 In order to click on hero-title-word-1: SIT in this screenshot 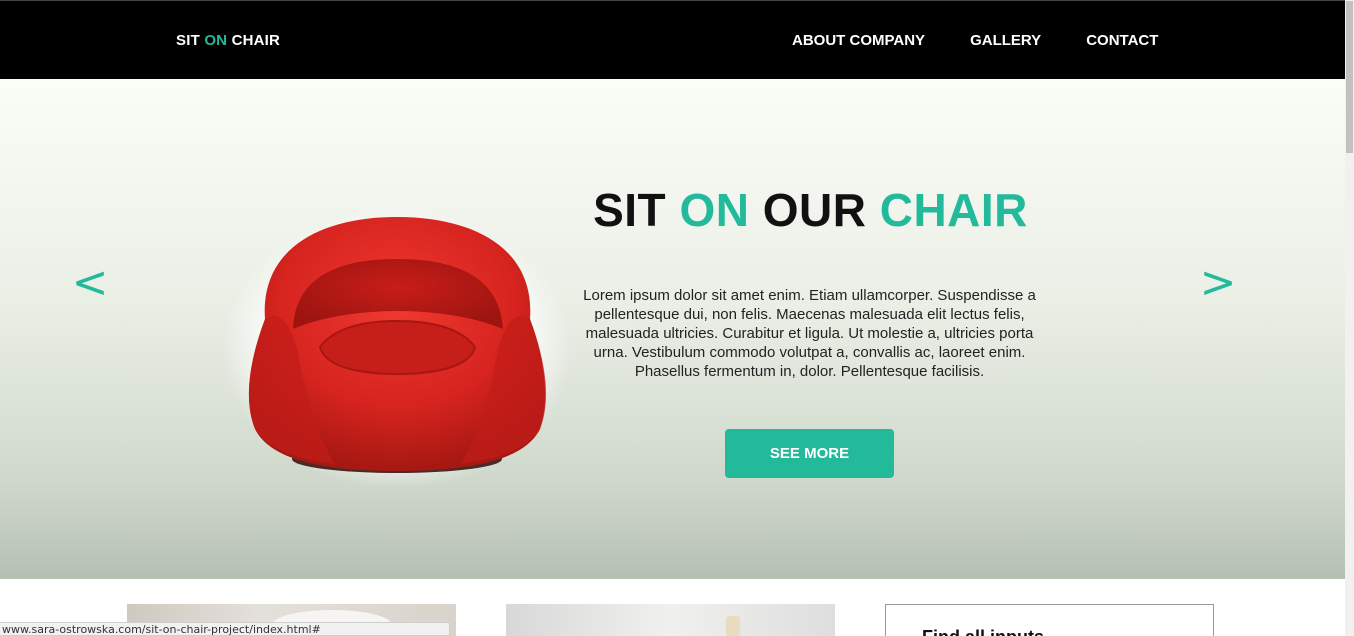, I will do `click(636, 210)`.